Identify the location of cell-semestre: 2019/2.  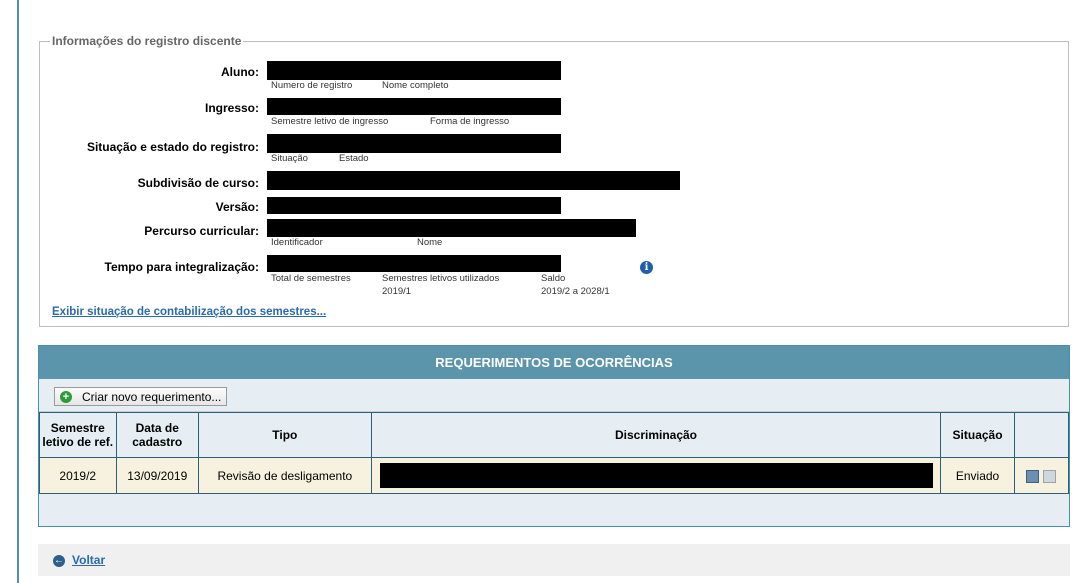
(78, 475).